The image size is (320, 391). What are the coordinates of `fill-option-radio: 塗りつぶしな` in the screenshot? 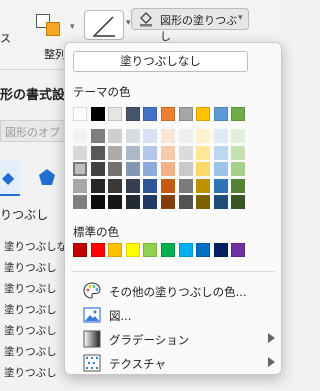 It's located at (35, 246).